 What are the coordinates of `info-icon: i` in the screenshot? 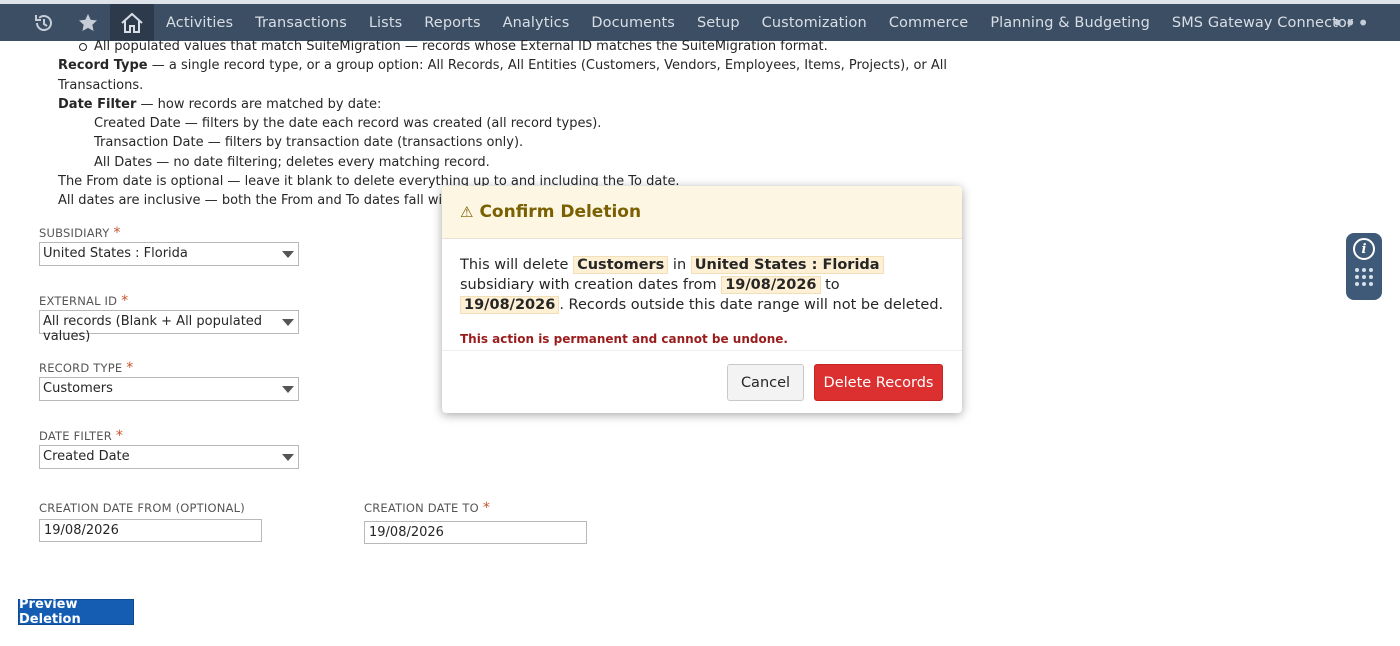 It's located at (1364, 249).